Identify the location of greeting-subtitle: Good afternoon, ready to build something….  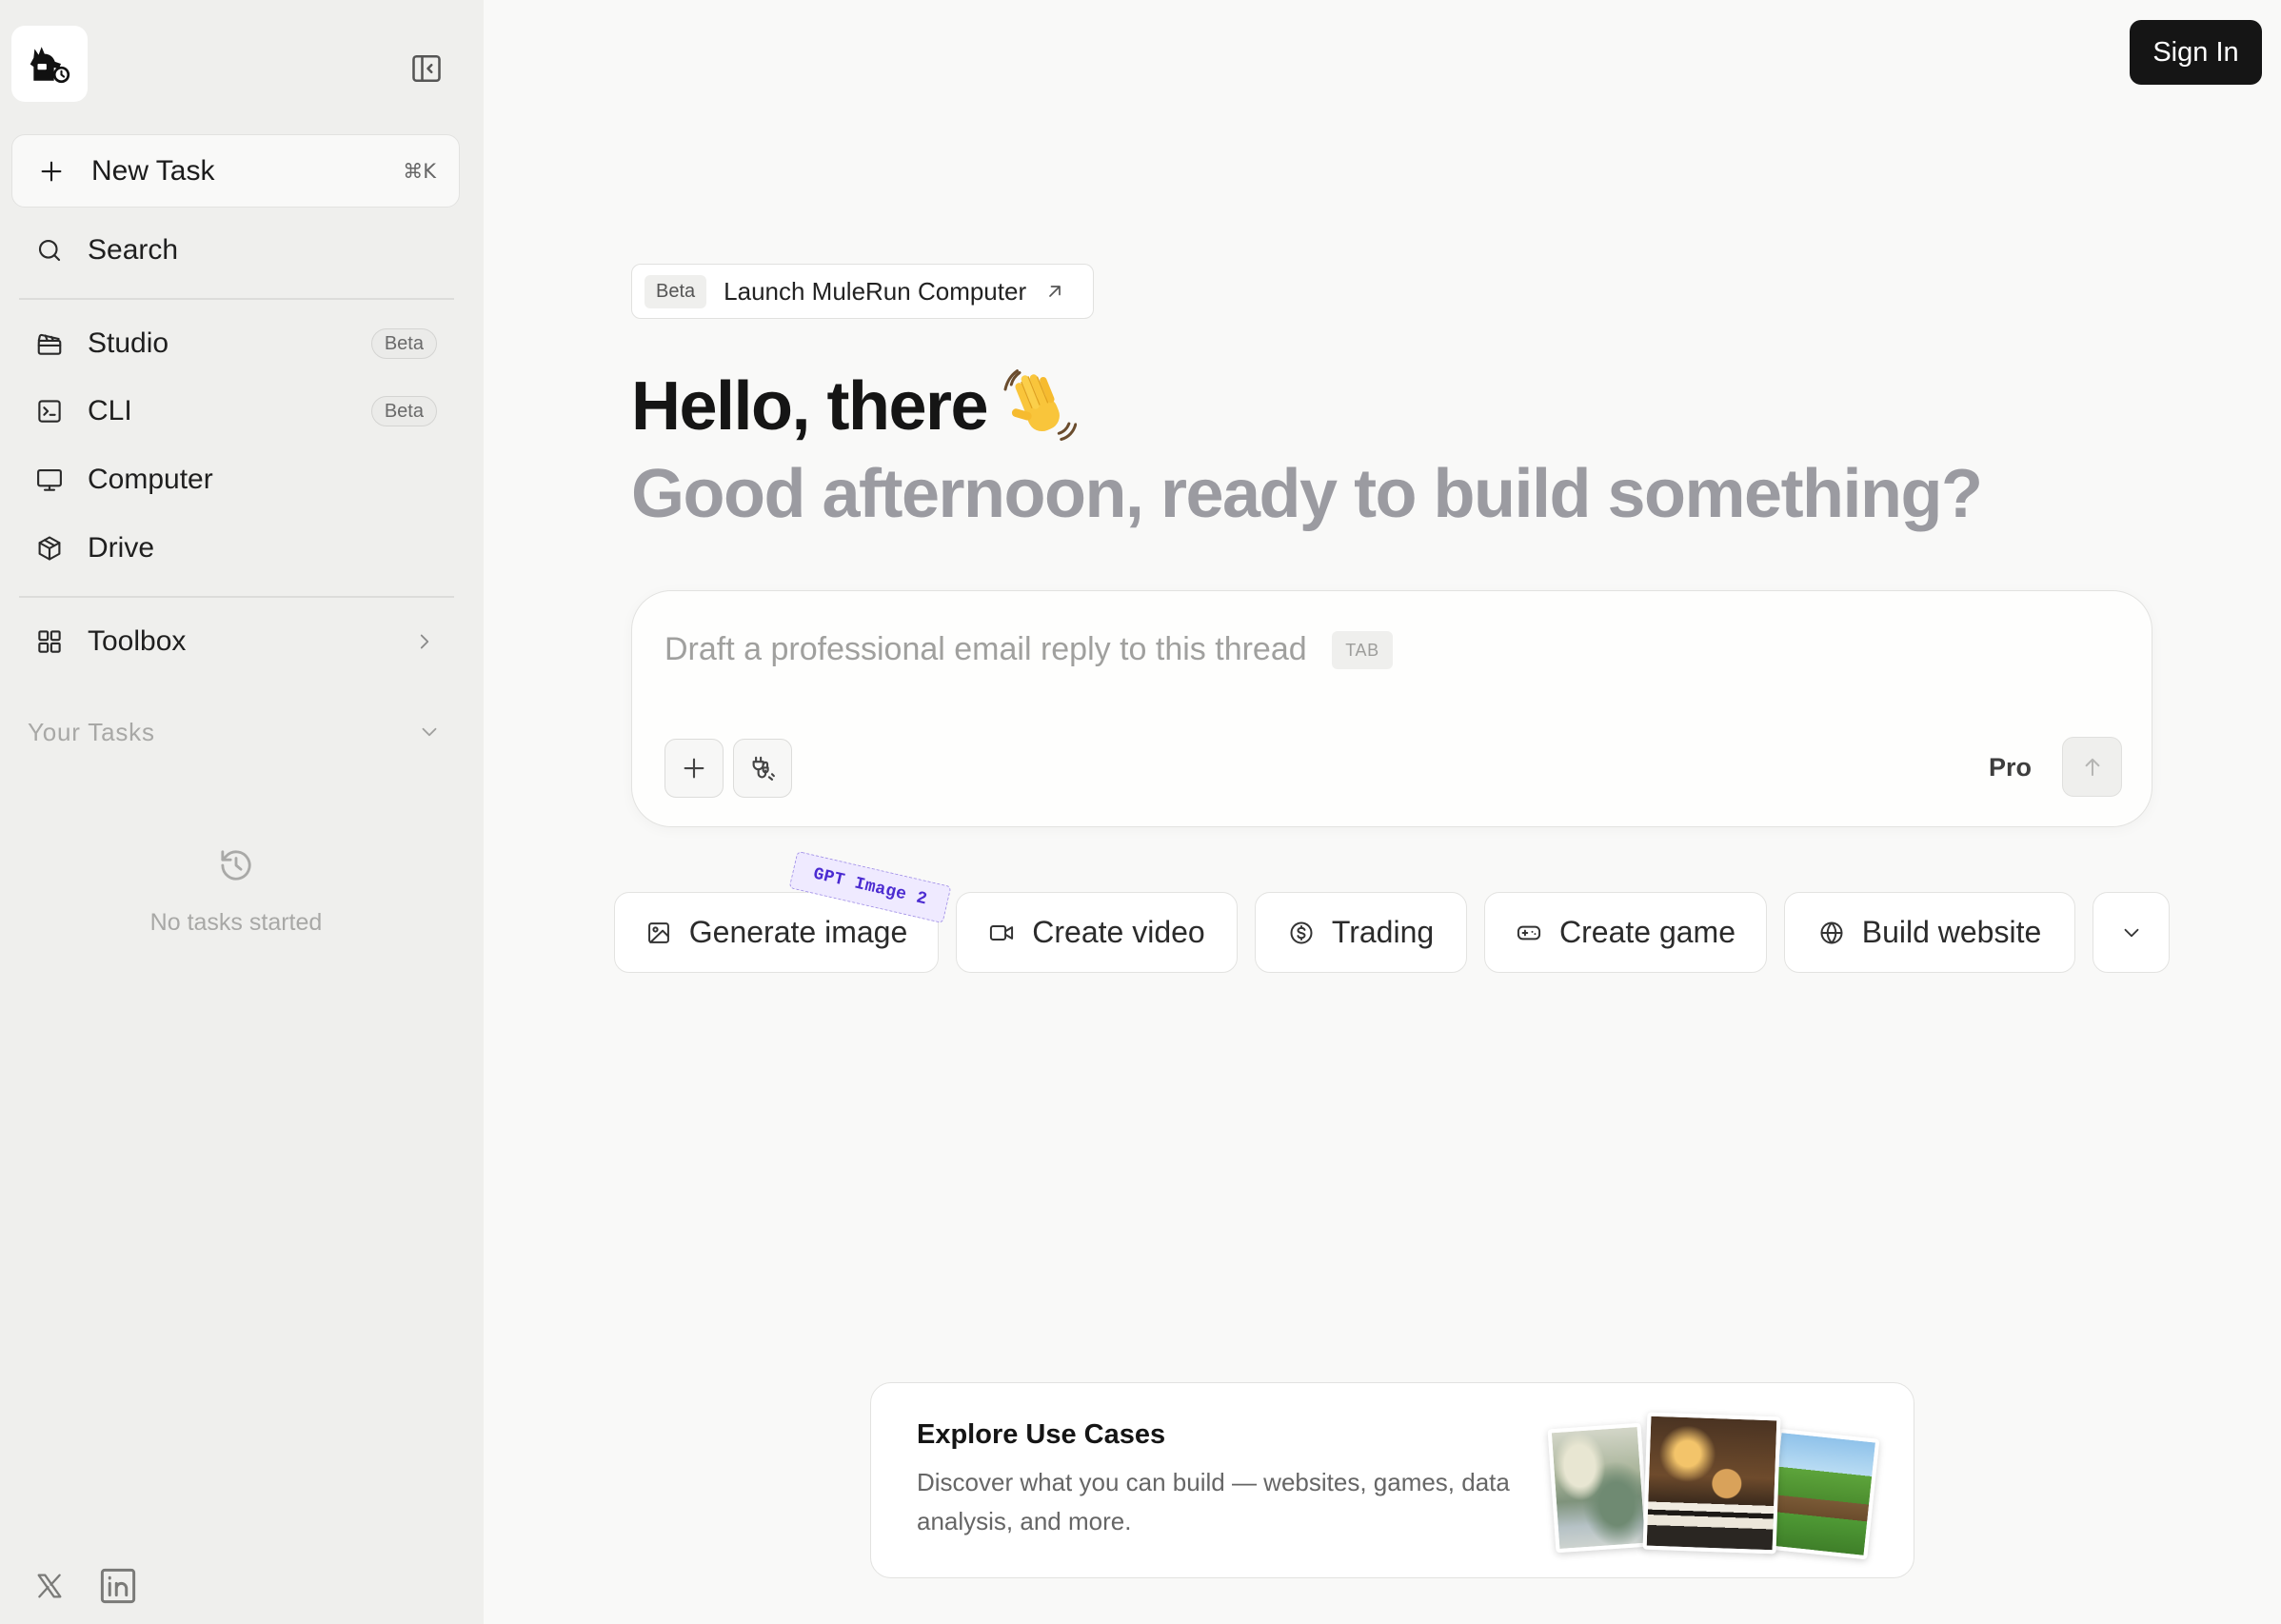
(1307, 494).